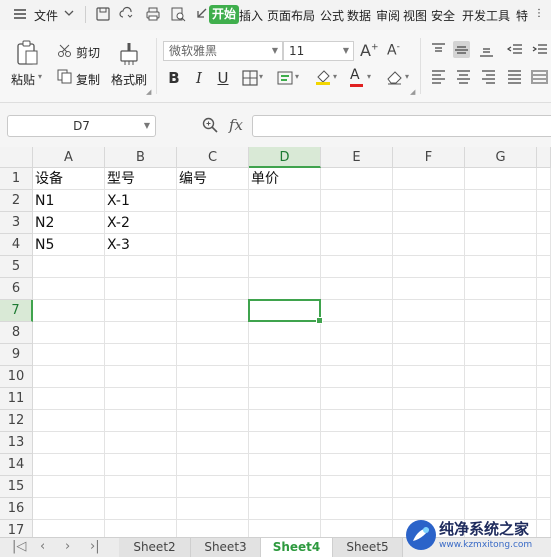 This screenshot has width=551, height=557. What do you see at coordinates (178, 14) in the screenshot?
I see `print-preview-icon` at bounding box center [178, 14].